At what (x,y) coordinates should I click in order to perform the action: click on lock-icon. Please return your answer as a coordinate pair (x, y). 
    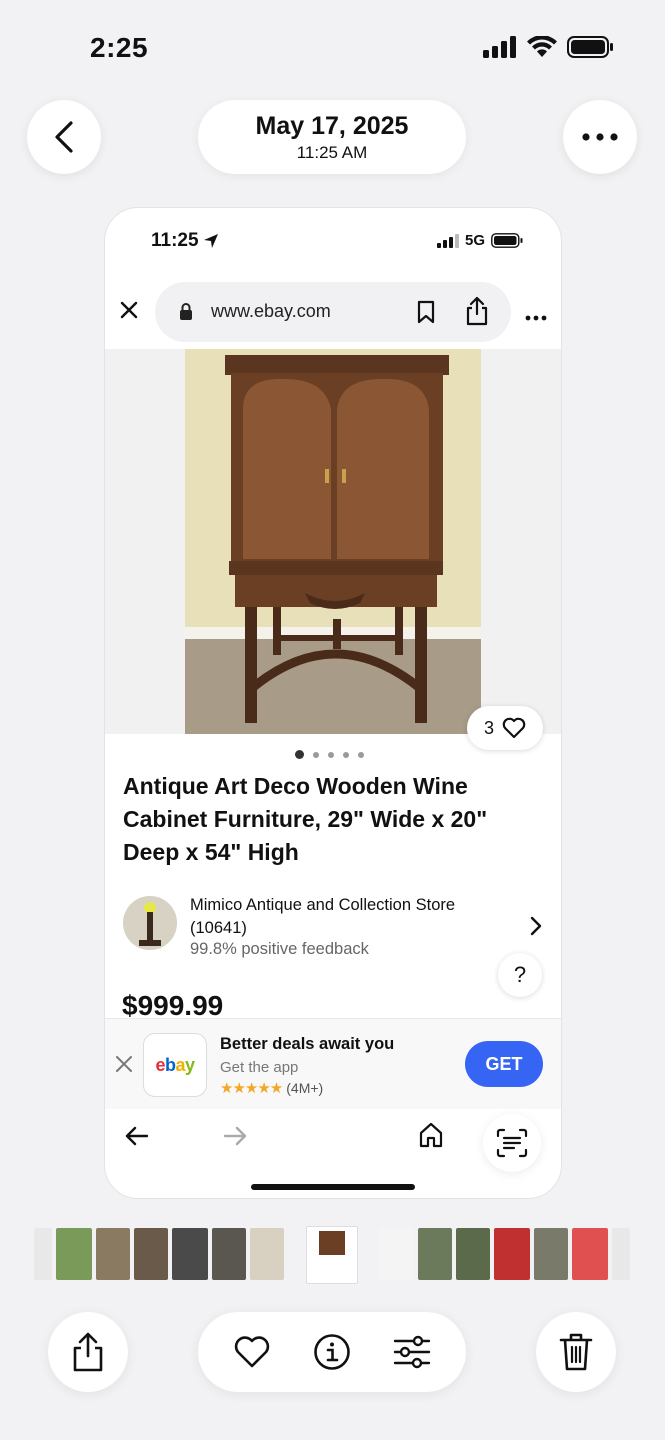
    Looking at the image, I should click on (186, 311).